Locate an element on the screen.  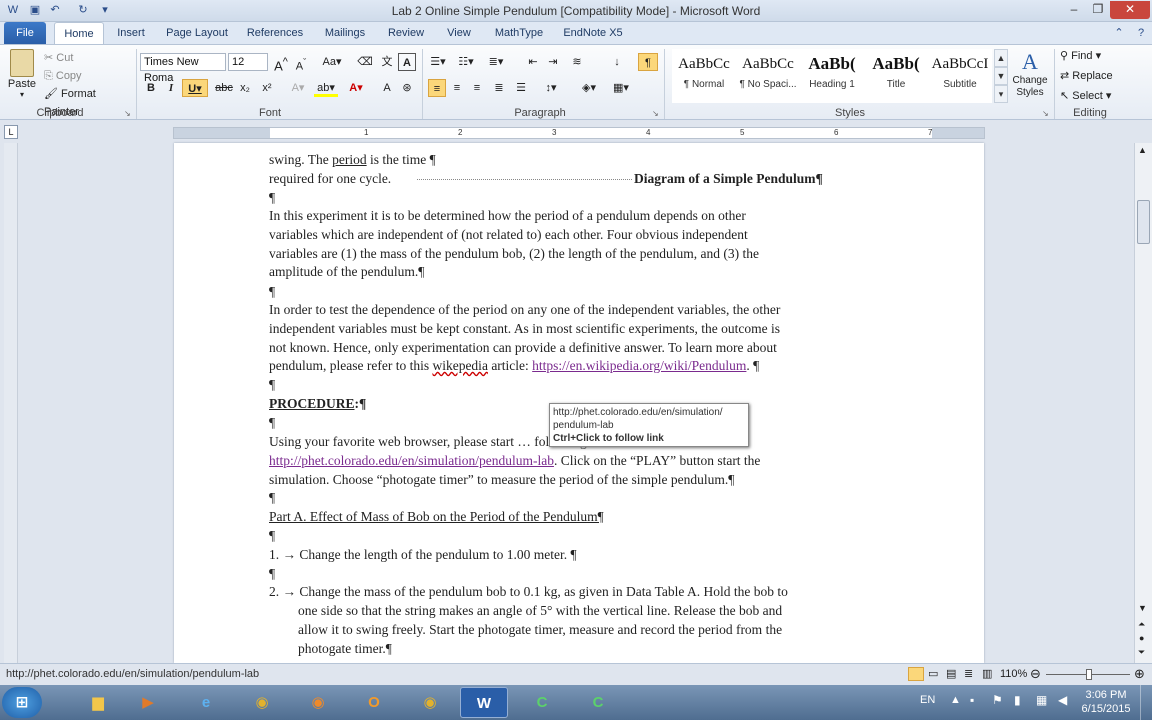
find-button: ⚲ Find ▾ is located at coordinates (1095, 56).